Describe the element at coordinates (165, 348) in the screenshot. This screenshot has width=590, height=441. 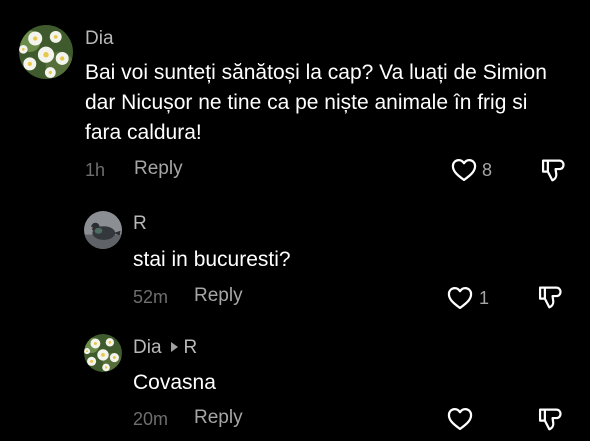
I see `comment-username-row: Dia R` at that location.